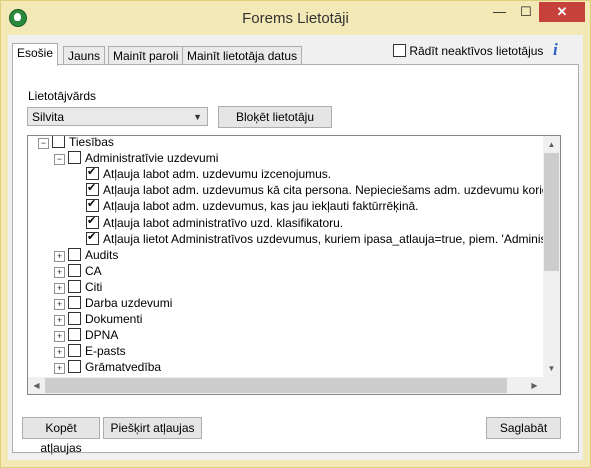  Describe the element at coordinates (146, 55) in the screenshot. I see `tab-change-password: Mainīt paroli` at that location.